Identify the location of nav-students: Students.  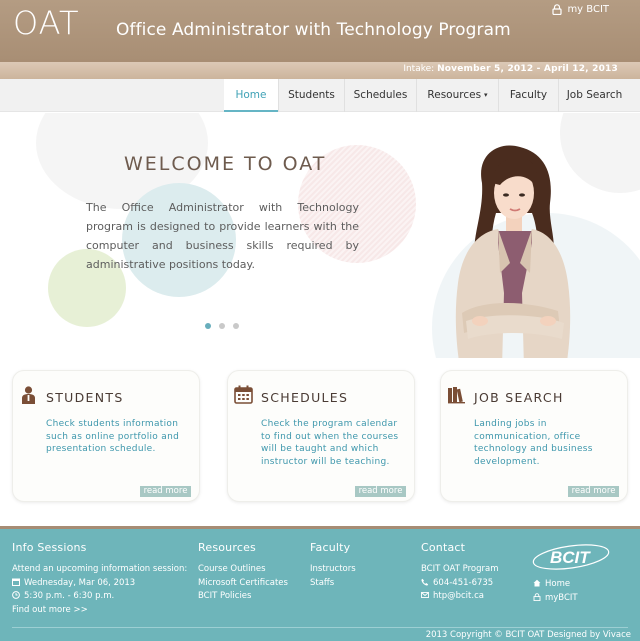
(311, 95).